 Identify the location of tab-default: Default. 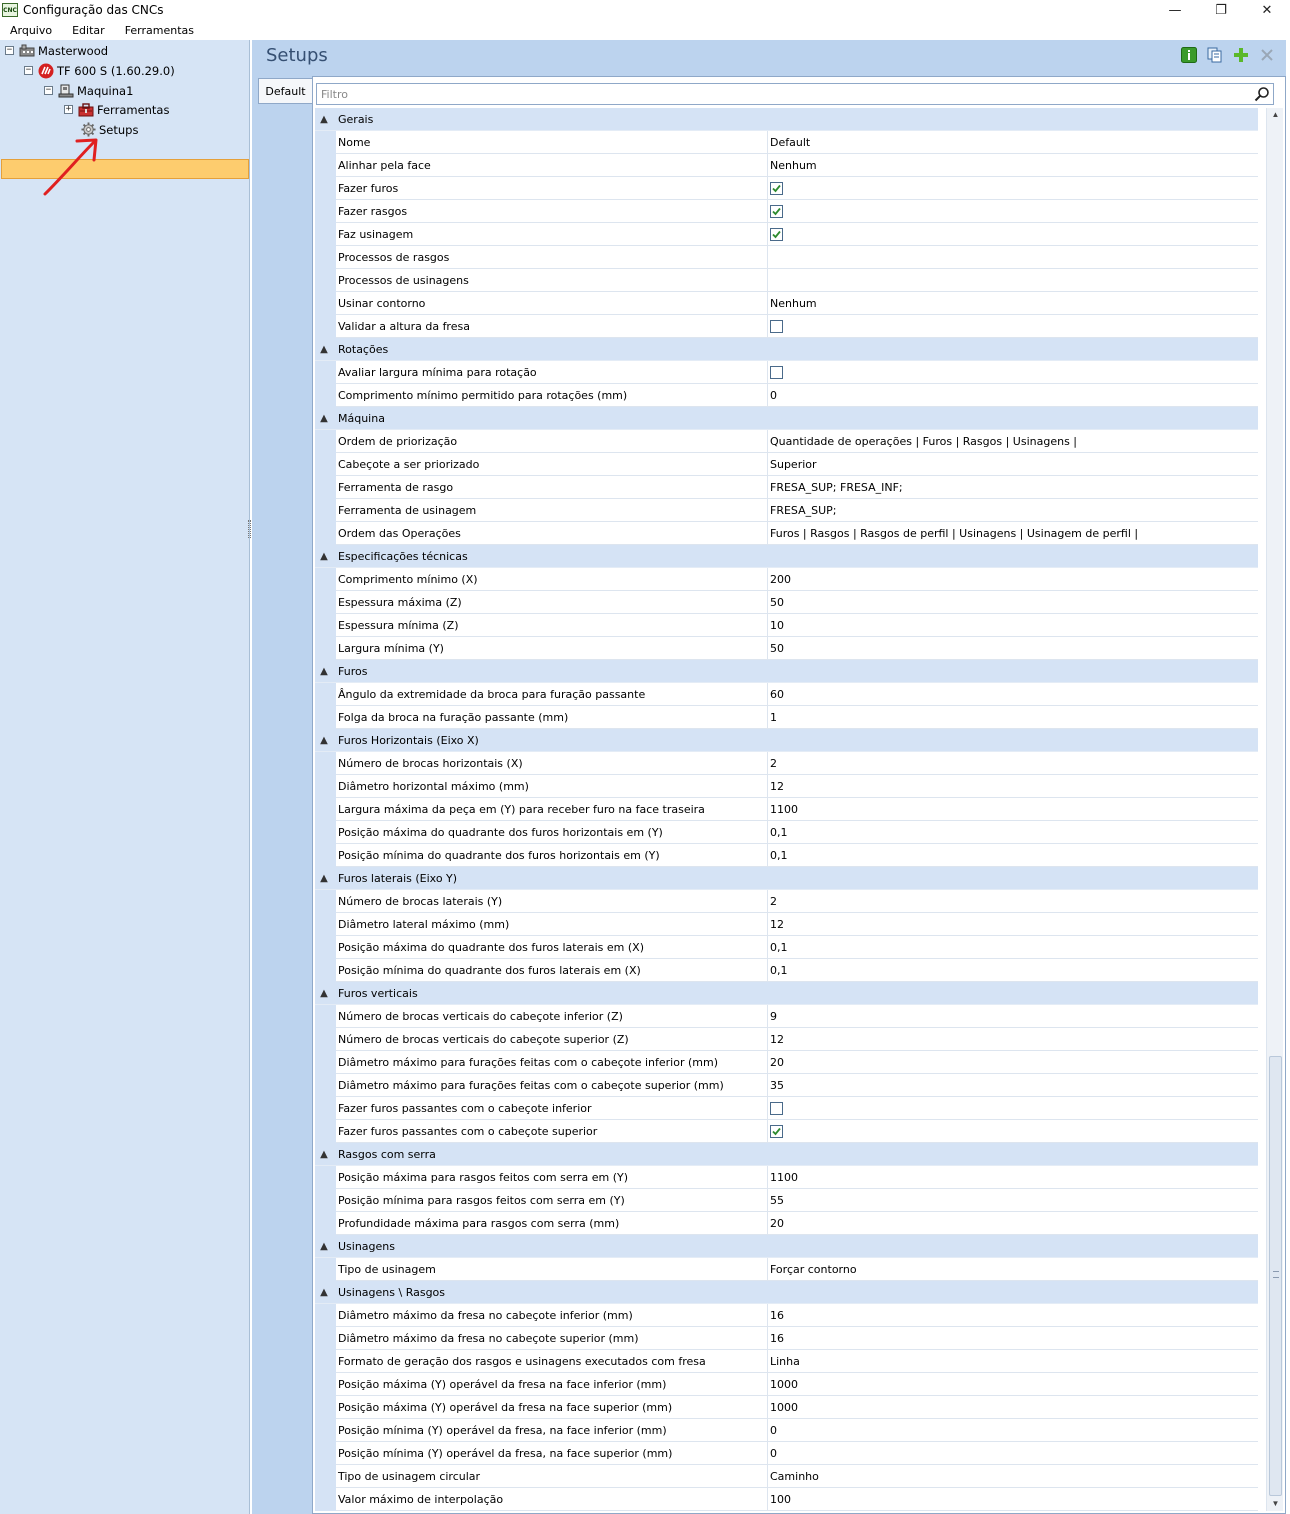
(285, 91).